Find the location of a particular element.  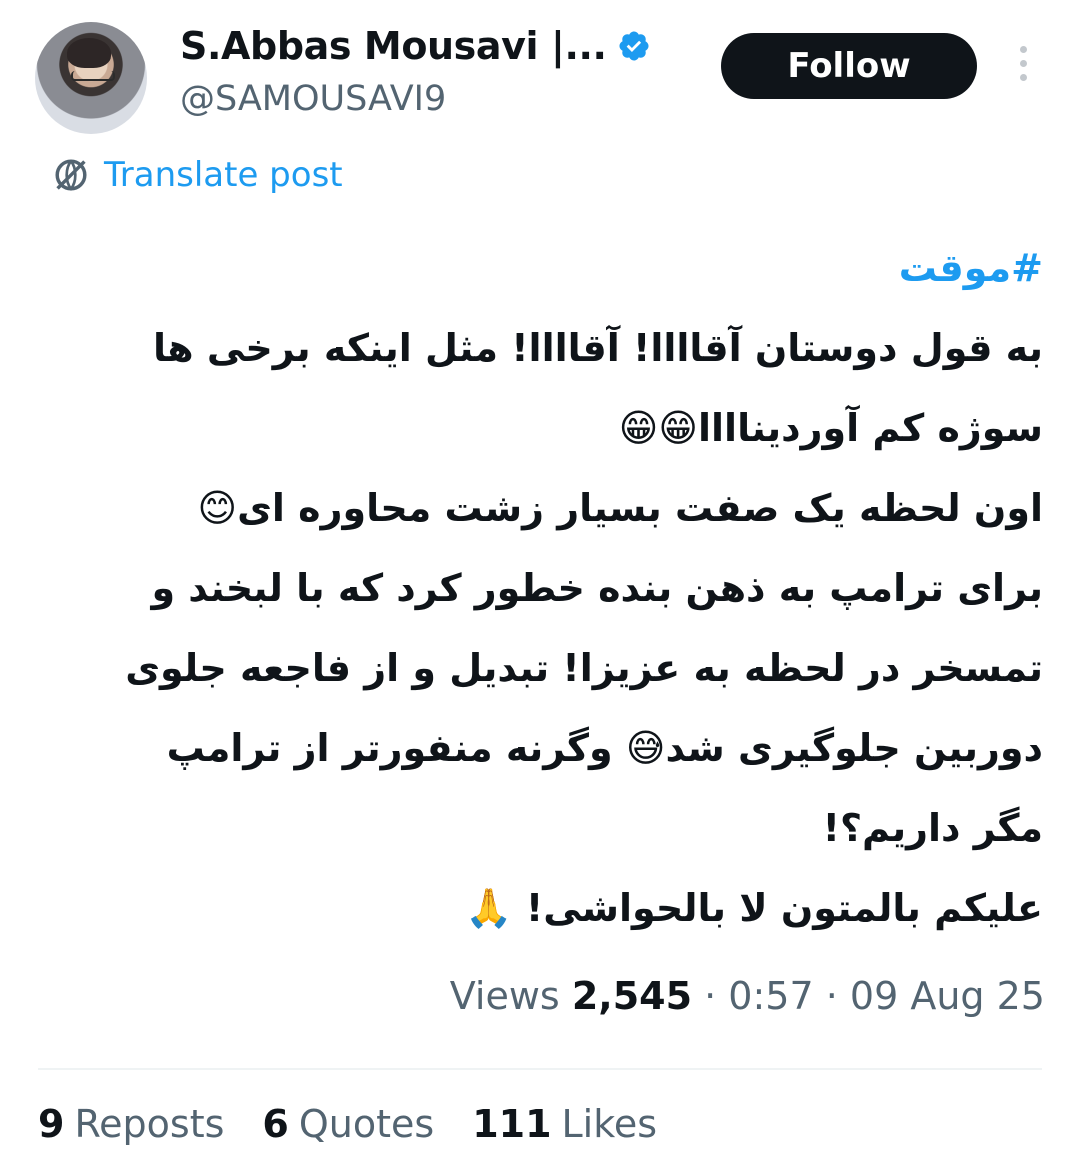

post-meta: Views 2,545 · 0:57 · 09 Aug 25 is located at coordinates (747, 996).